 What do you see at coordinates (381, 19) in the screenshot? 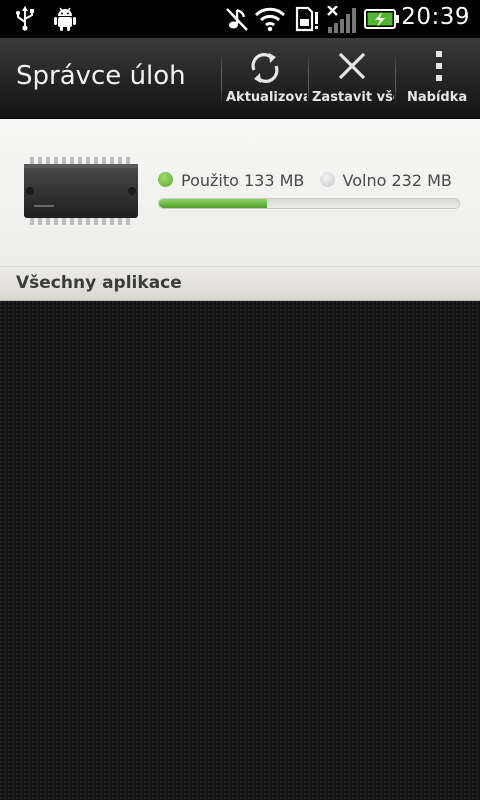
I see `battery-charging-icon` at bounding box center [381, 19].